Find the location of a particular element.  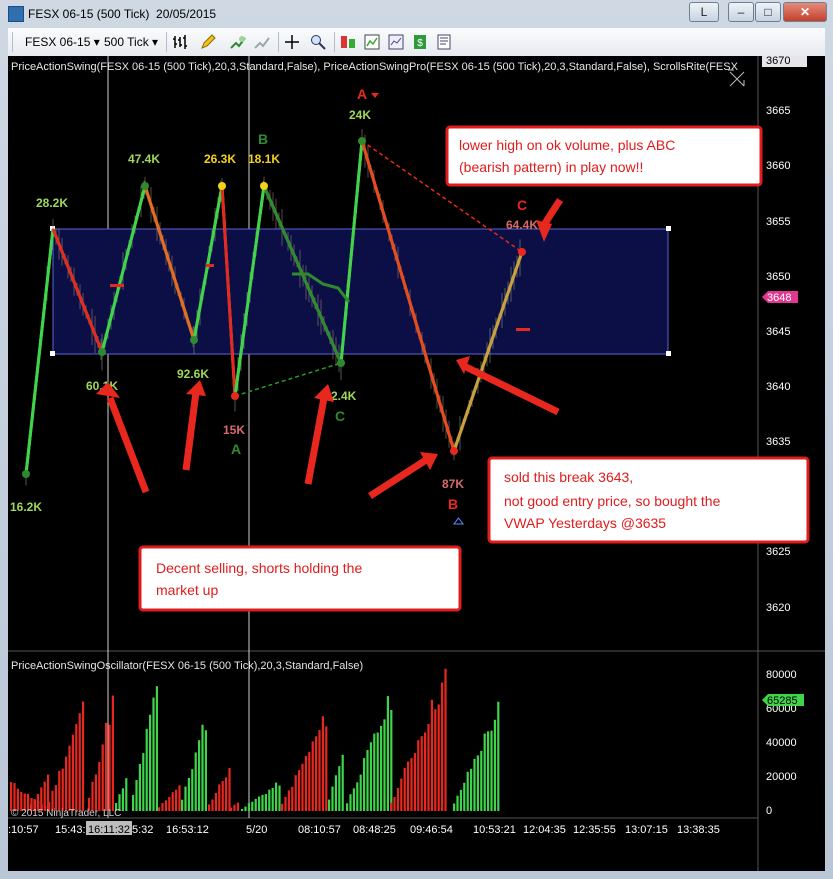

swing-volume-label: 24K is located at coordinates (360, 115).